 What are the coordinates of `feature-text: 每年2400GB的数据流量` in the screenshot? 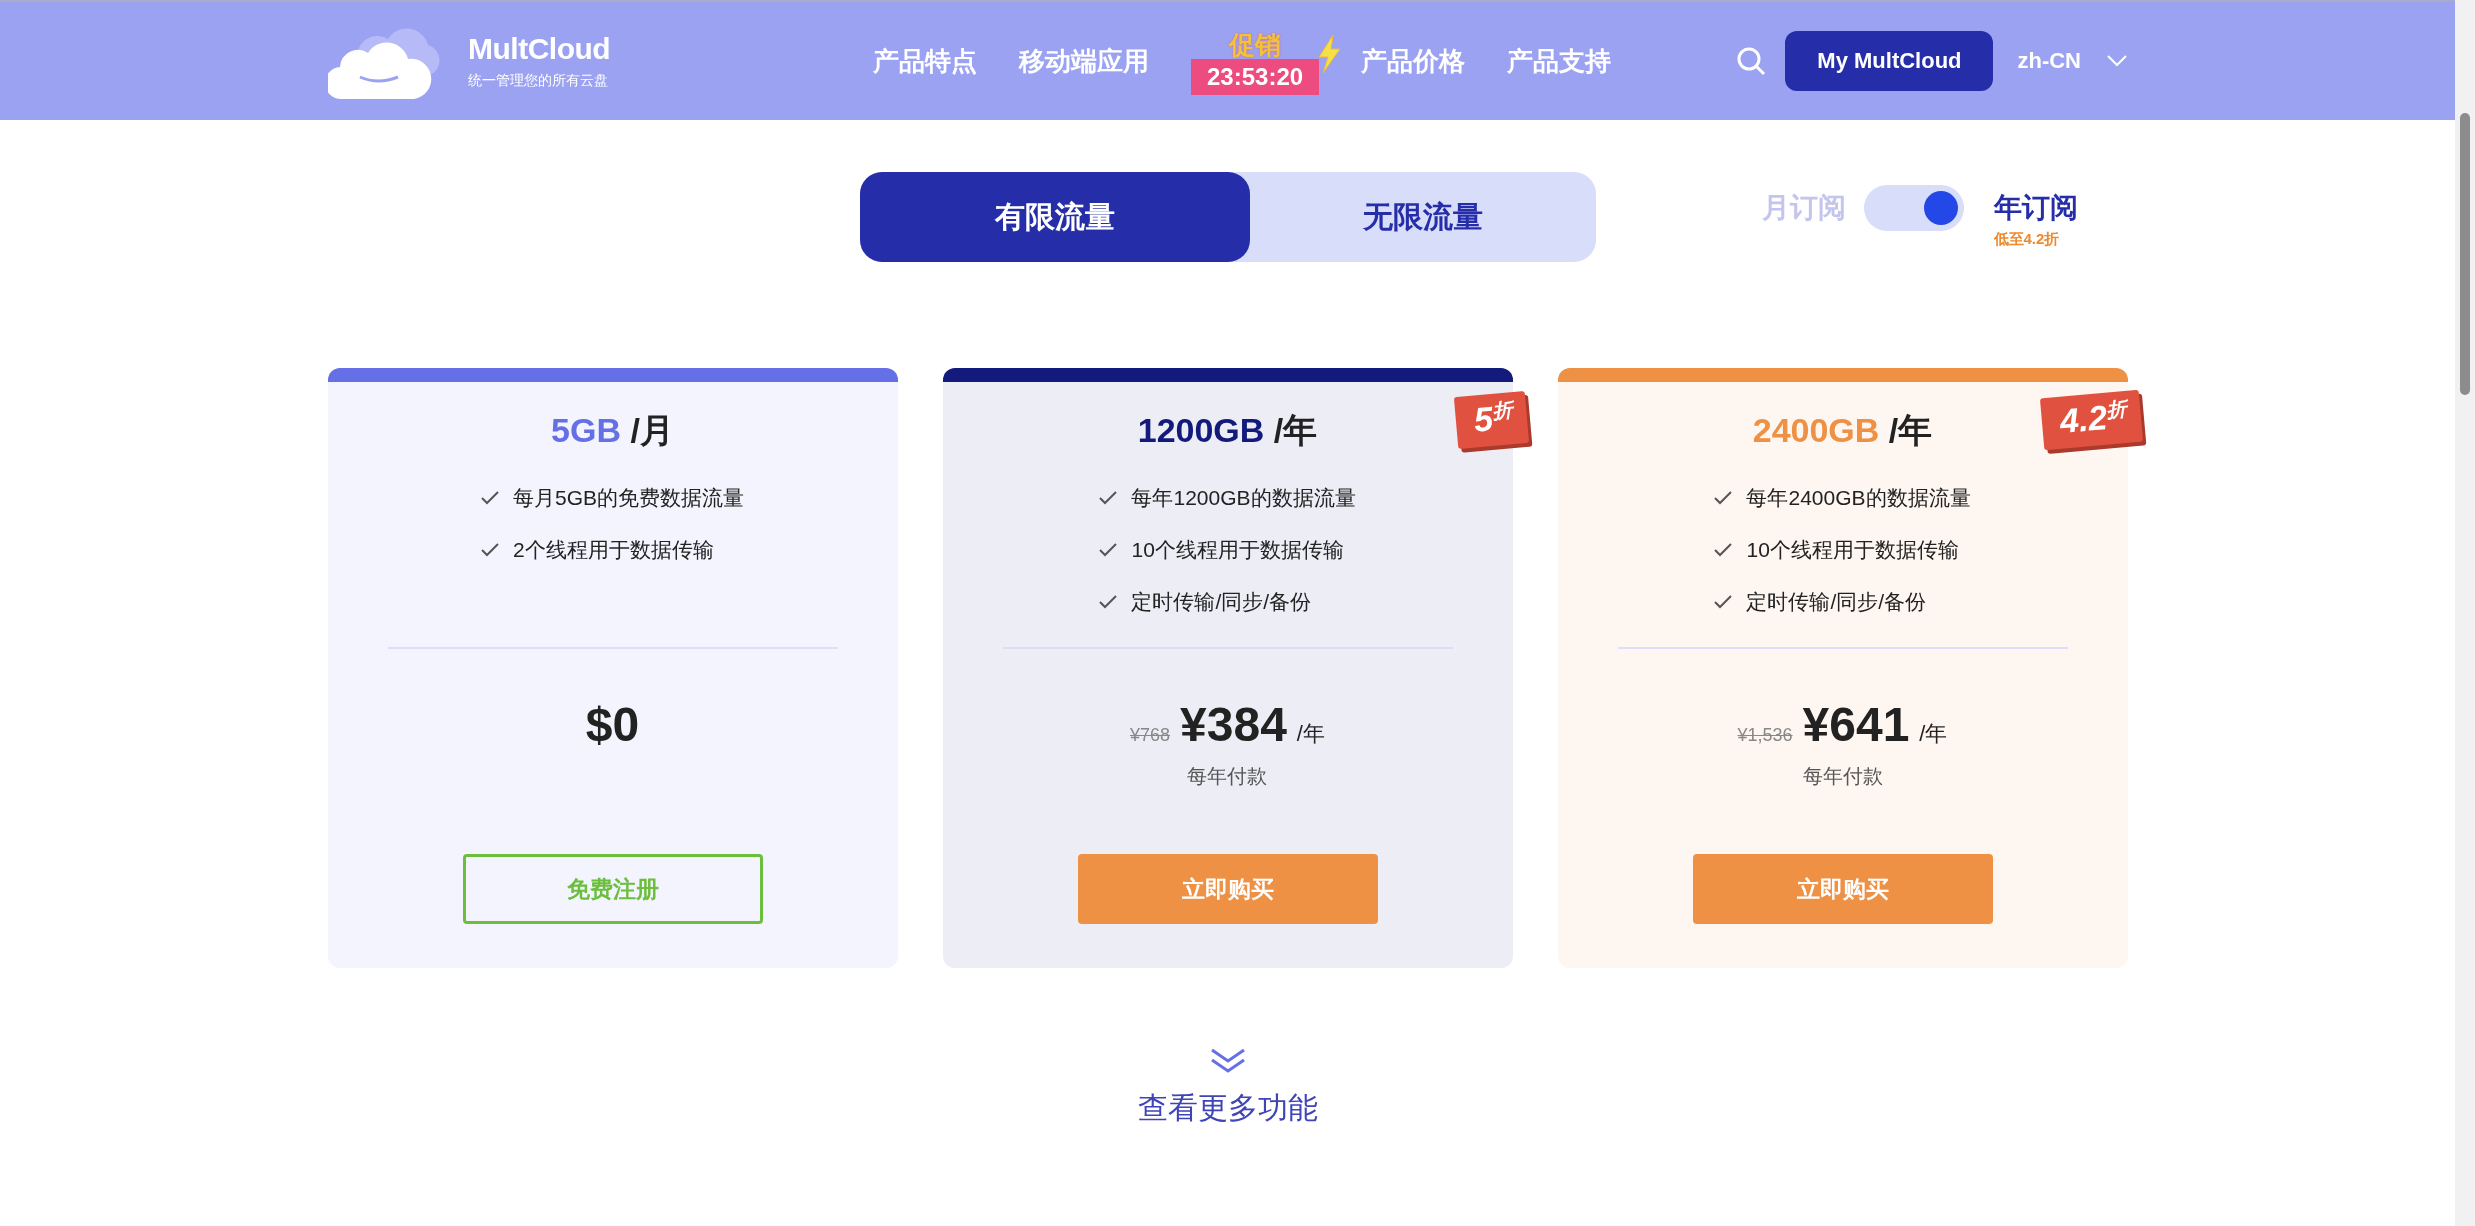 It's located at (1858, 498).